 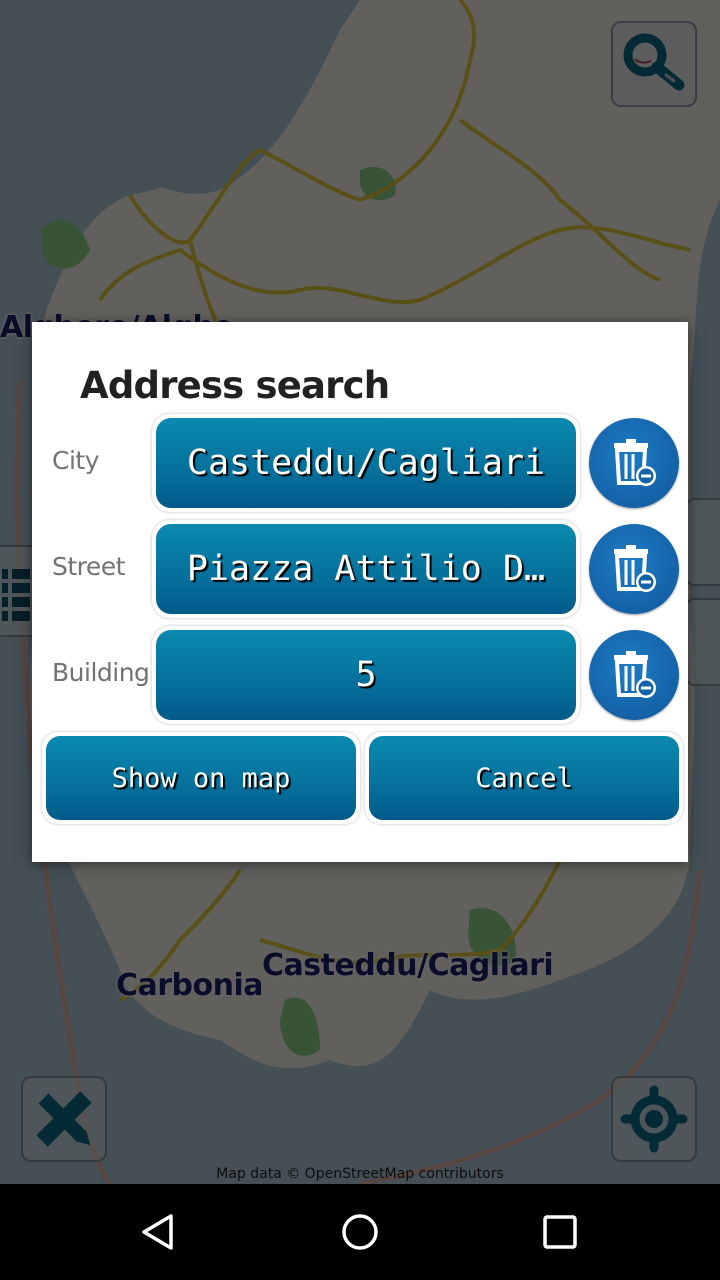 I want to click on home-icon, so click(x=360, y=1232).